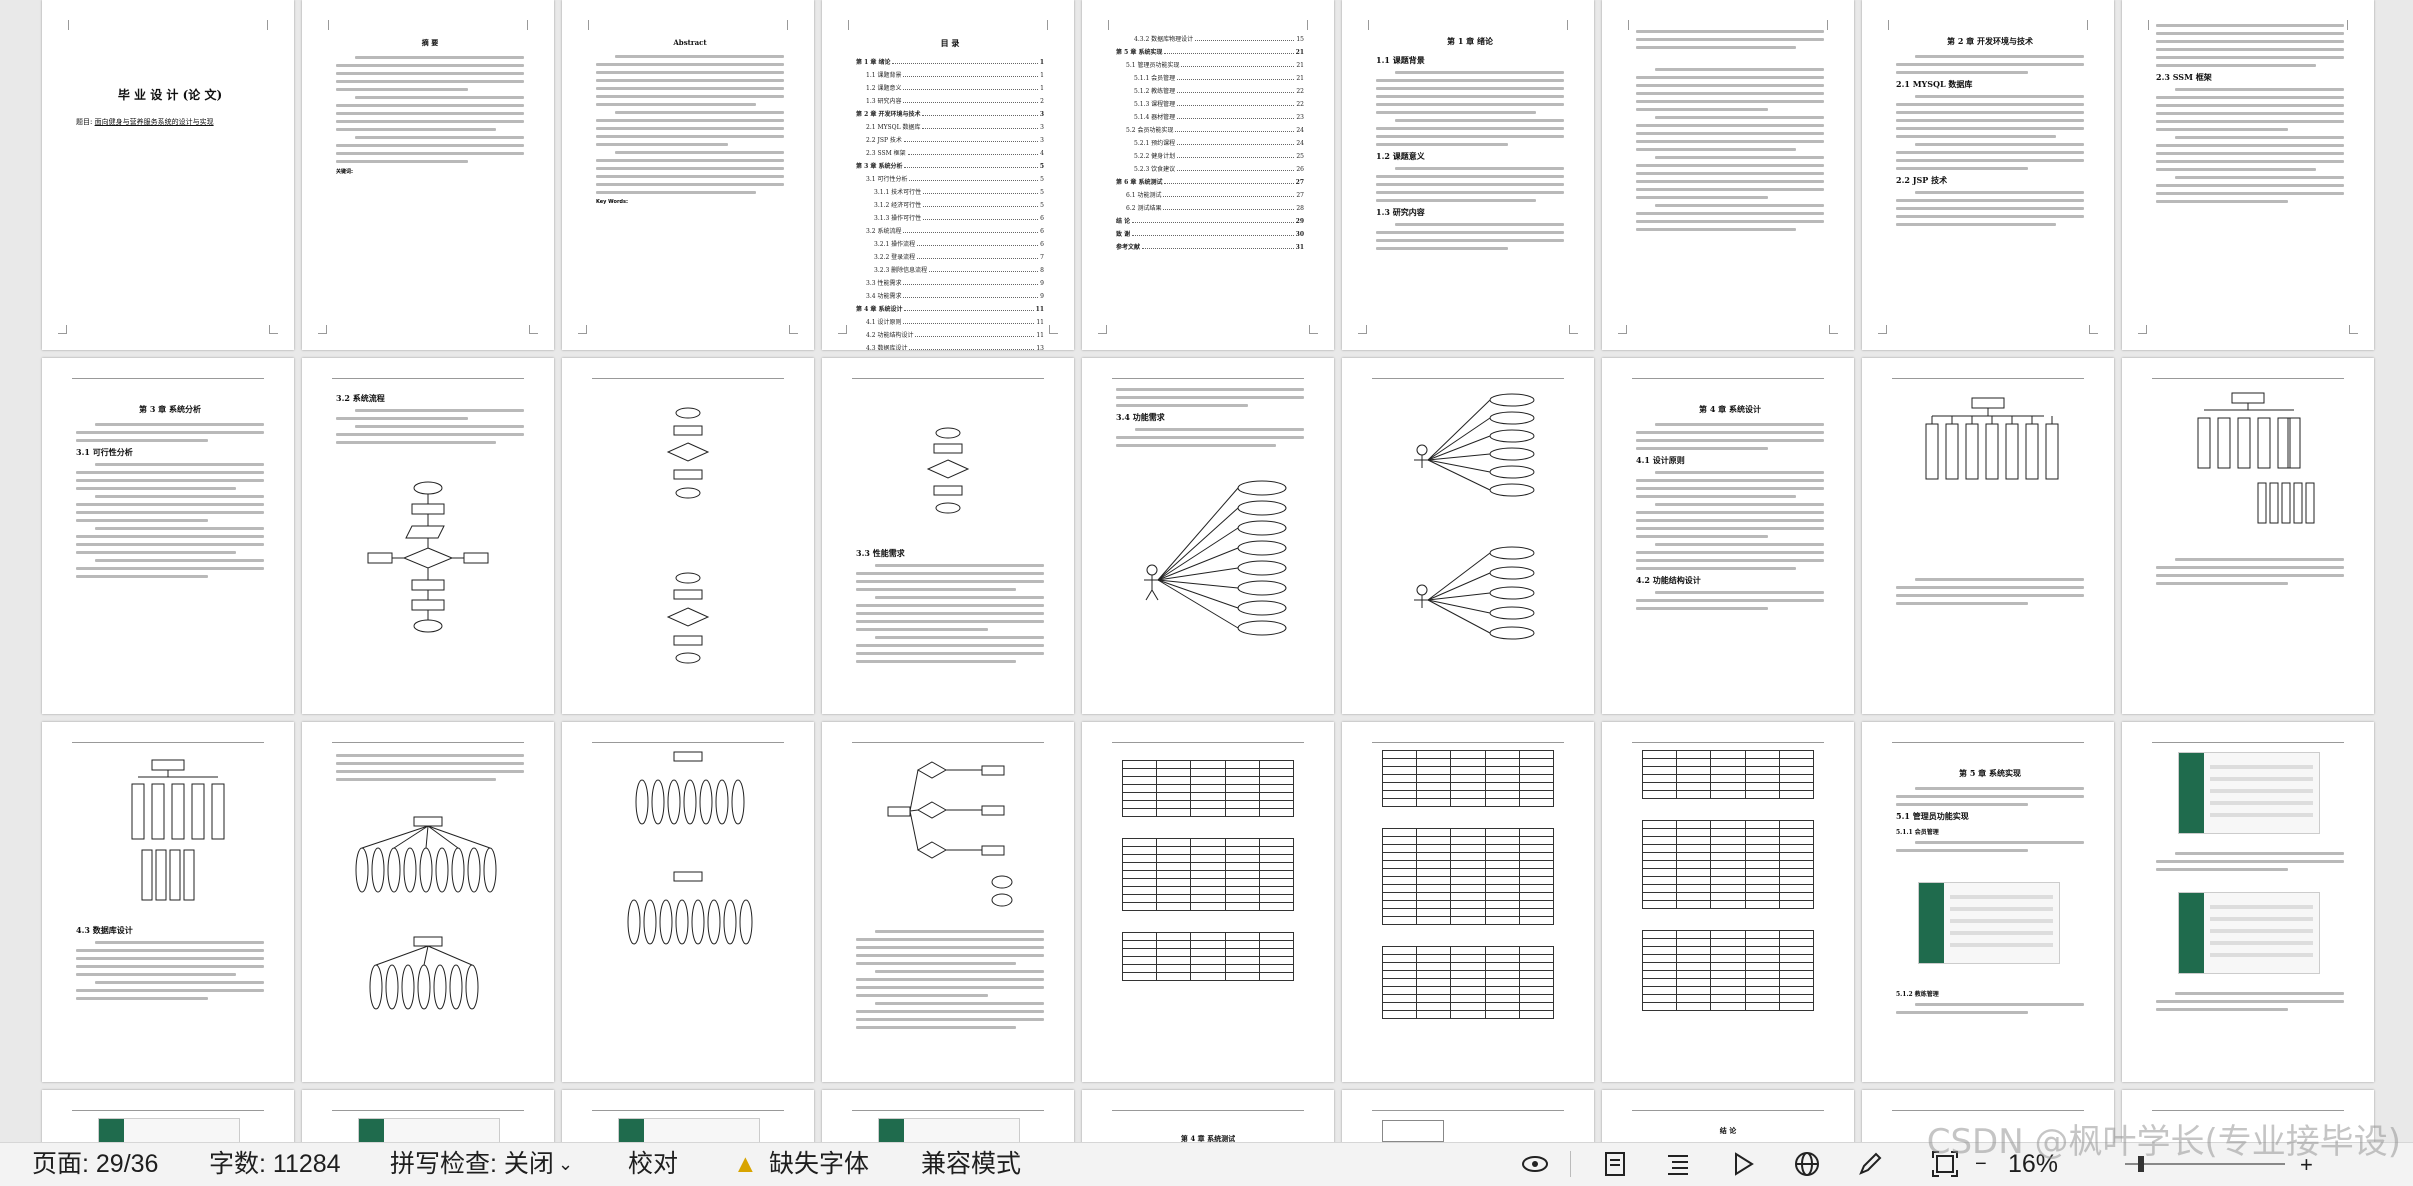 The image size is (2413, 1186). What do you see at coordinates (95, 1164) in the screenshot?
I see `page-indicator: 页面: 29/36` at bounding box center [95, 1164].